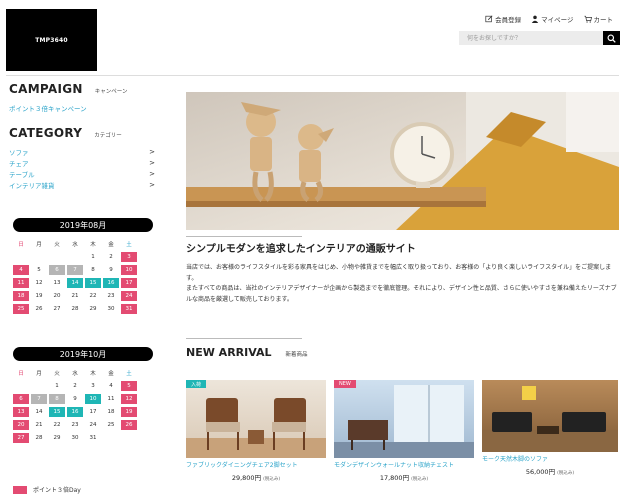 This screenshot has height=495, width=621. Describe the element at coordinates (39, 438) in the screenshot. I see `calendar-day: 28` at that location.